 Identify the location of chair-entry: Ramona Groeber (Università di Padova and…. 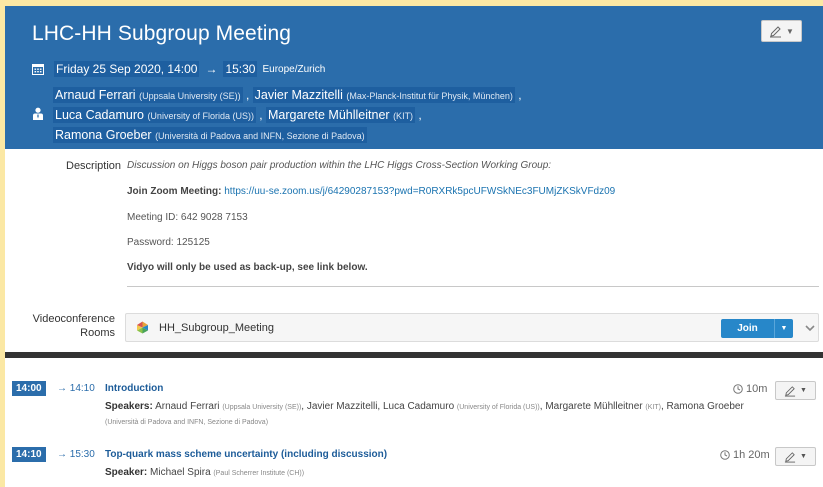
(210, 135).